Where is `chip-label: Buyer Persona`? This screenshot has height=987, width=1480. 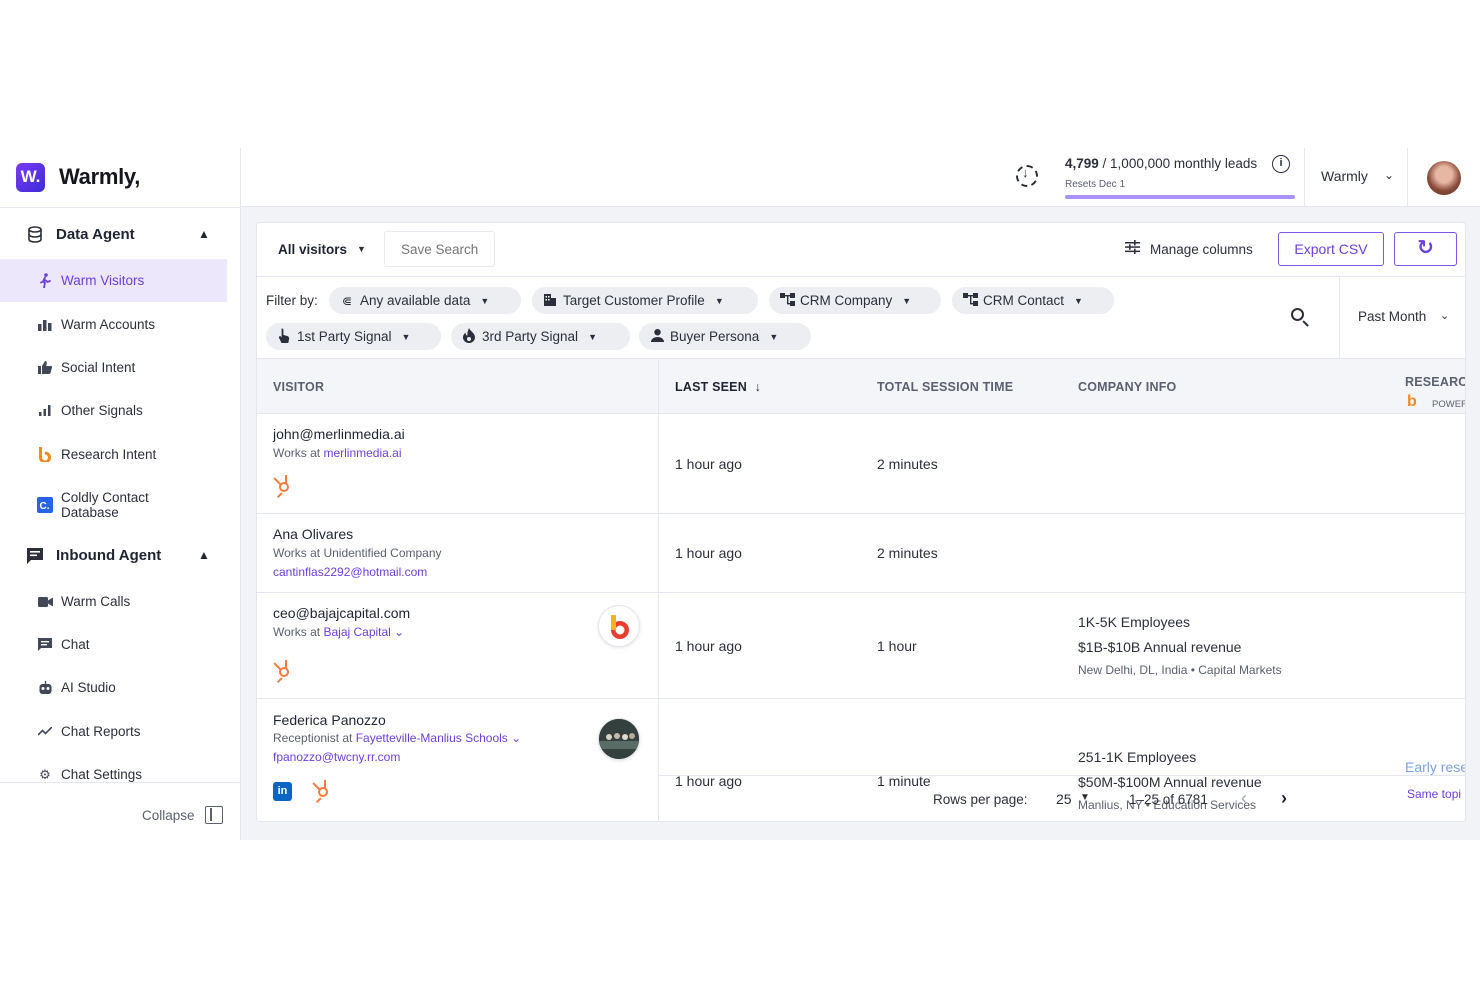 chip-label: Buyer Persona is located at coordinates (715, 336).